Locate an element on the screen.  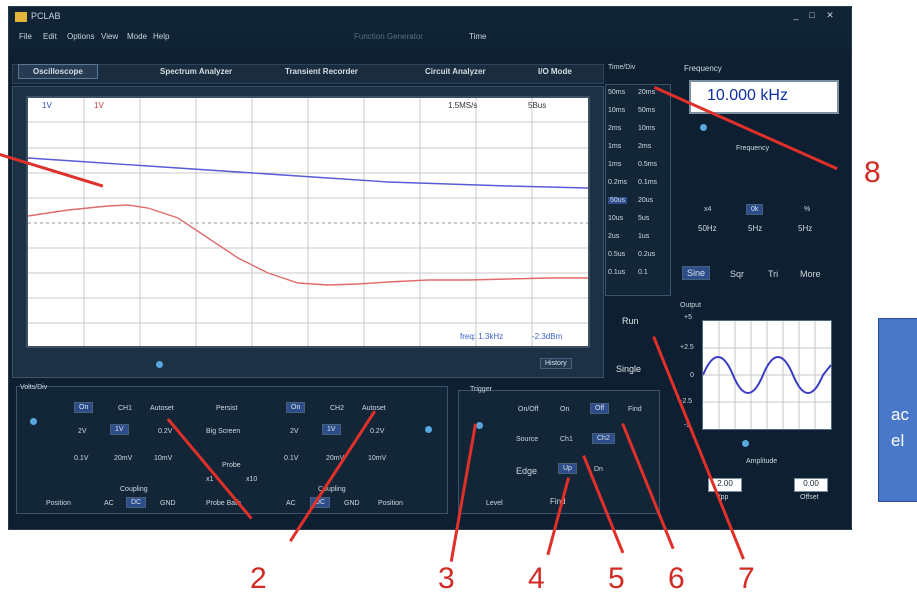
ch2-gnd: GND is located at coordinates (352, 503).